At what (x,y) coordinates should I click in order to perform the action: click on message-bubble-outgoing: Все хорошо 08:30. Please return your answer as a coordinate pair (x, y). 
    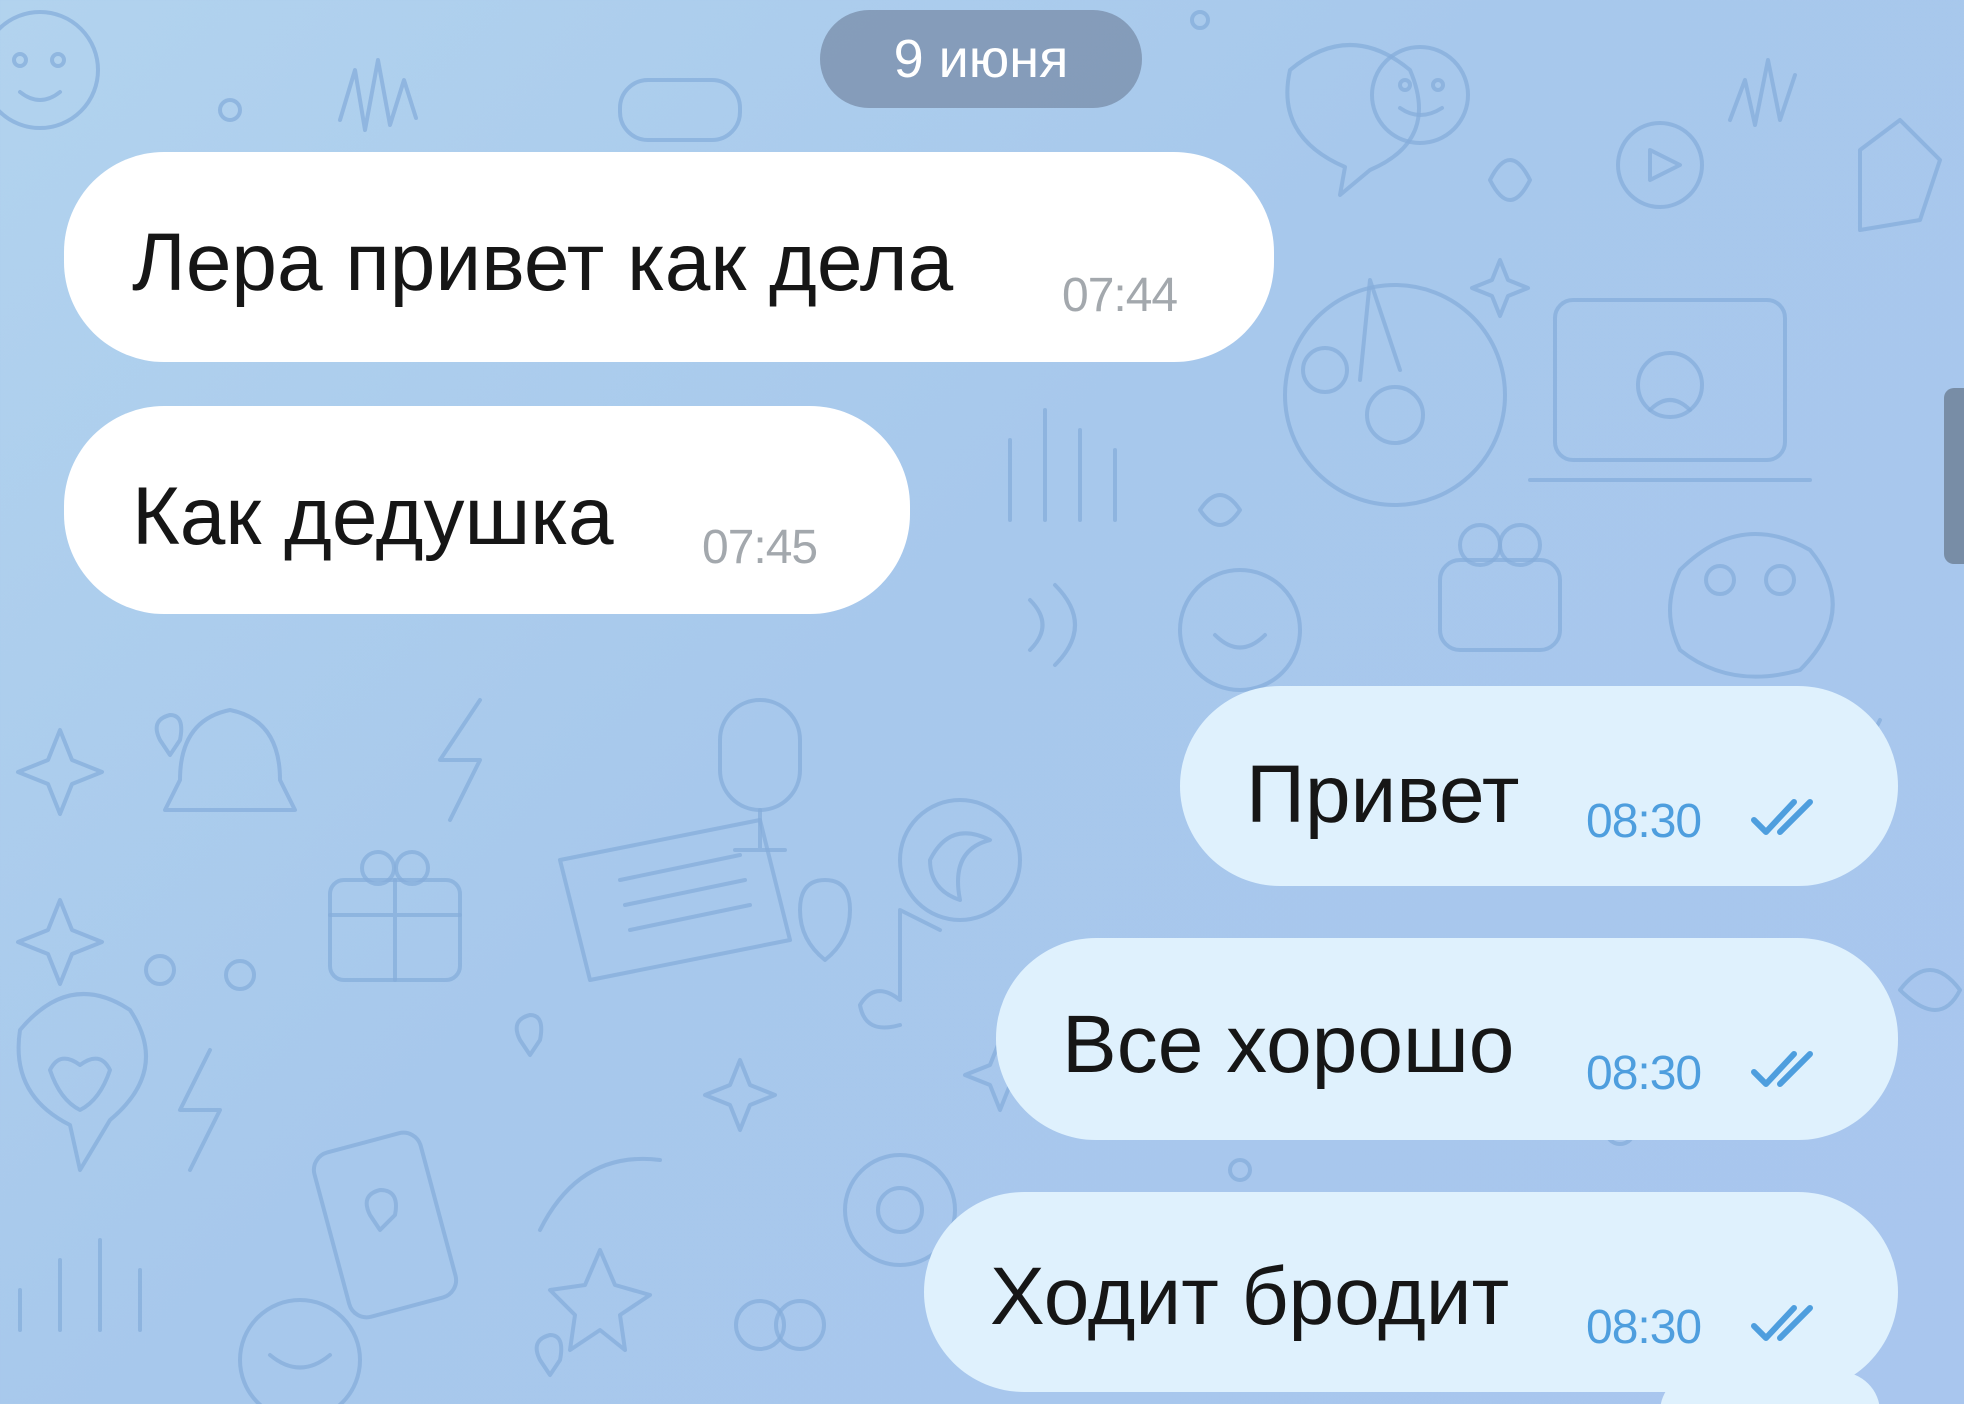
    Looking at the image, I should click on (1447, 1039).